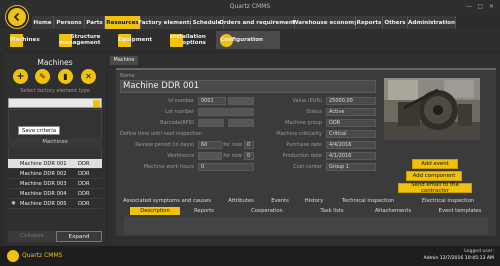 The width and height of the screenshot is (500, 266). Describe the element at coordinates (259, 22) in the screenshot. I see `tab-orders: Orders and requirements` at that location.